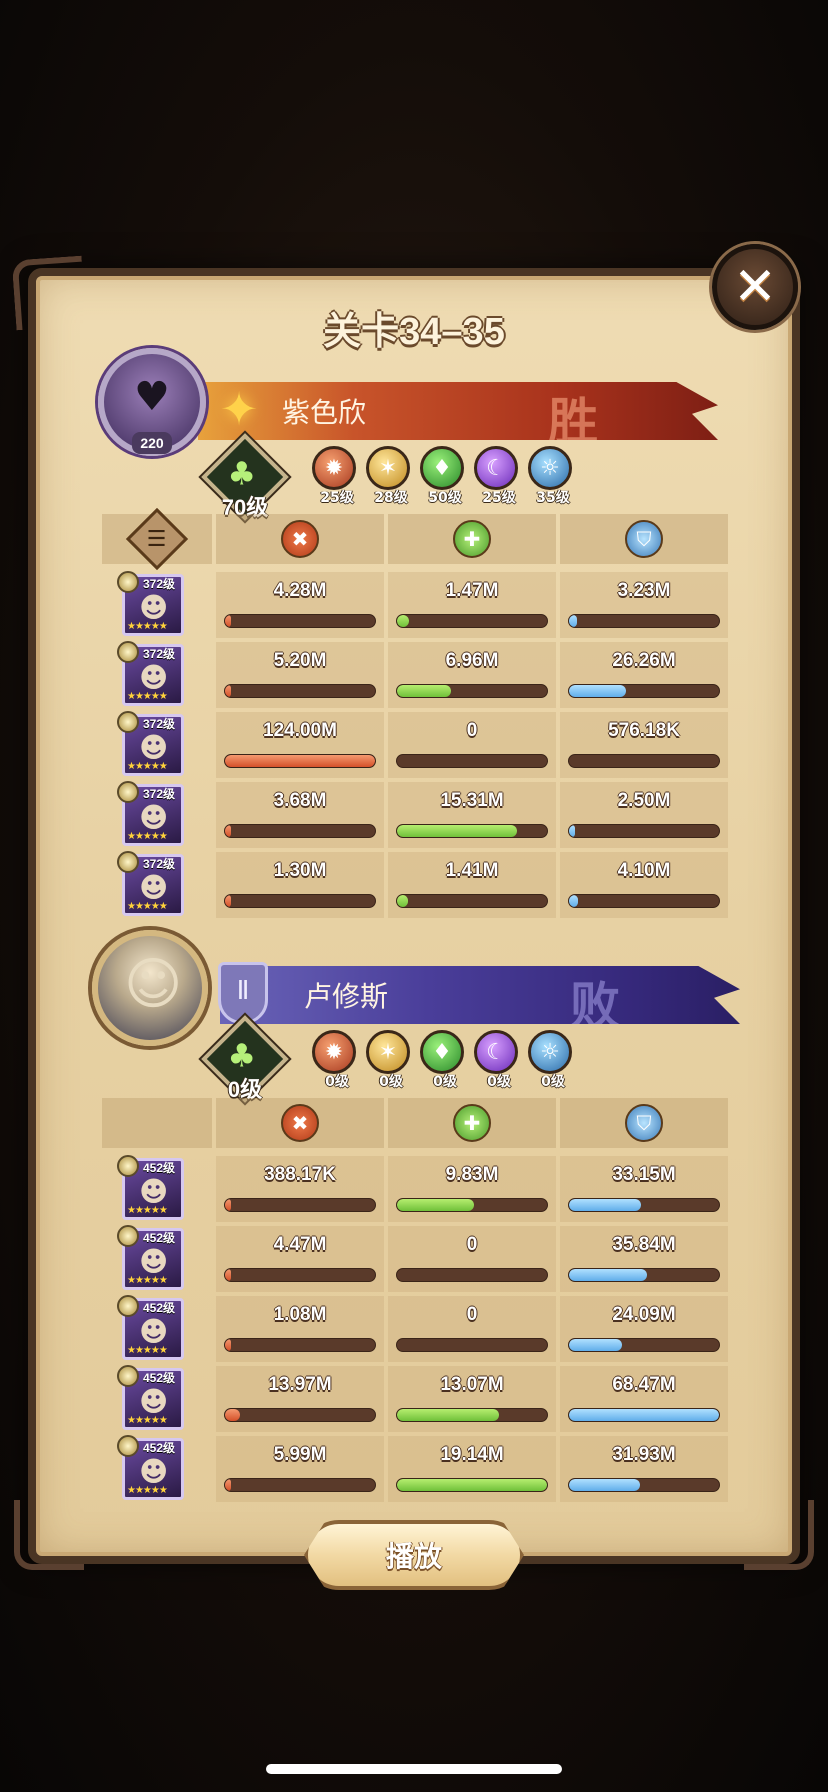 This screenshot has width=828, height=1792. I want to click on hero-stat-row: 452级 ☻ ★★★★★ 5.99M 19.14M 31.93M, so click(415, 1468).